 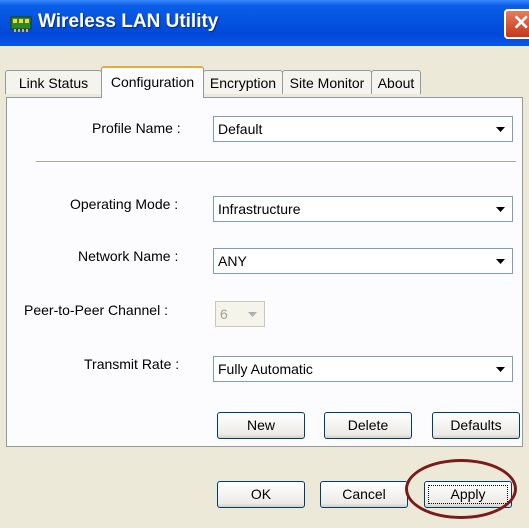 What do you see at coordinates (396, 82) in the screenshot?
I see `tab-about: About` at bounding box center [396, 82].